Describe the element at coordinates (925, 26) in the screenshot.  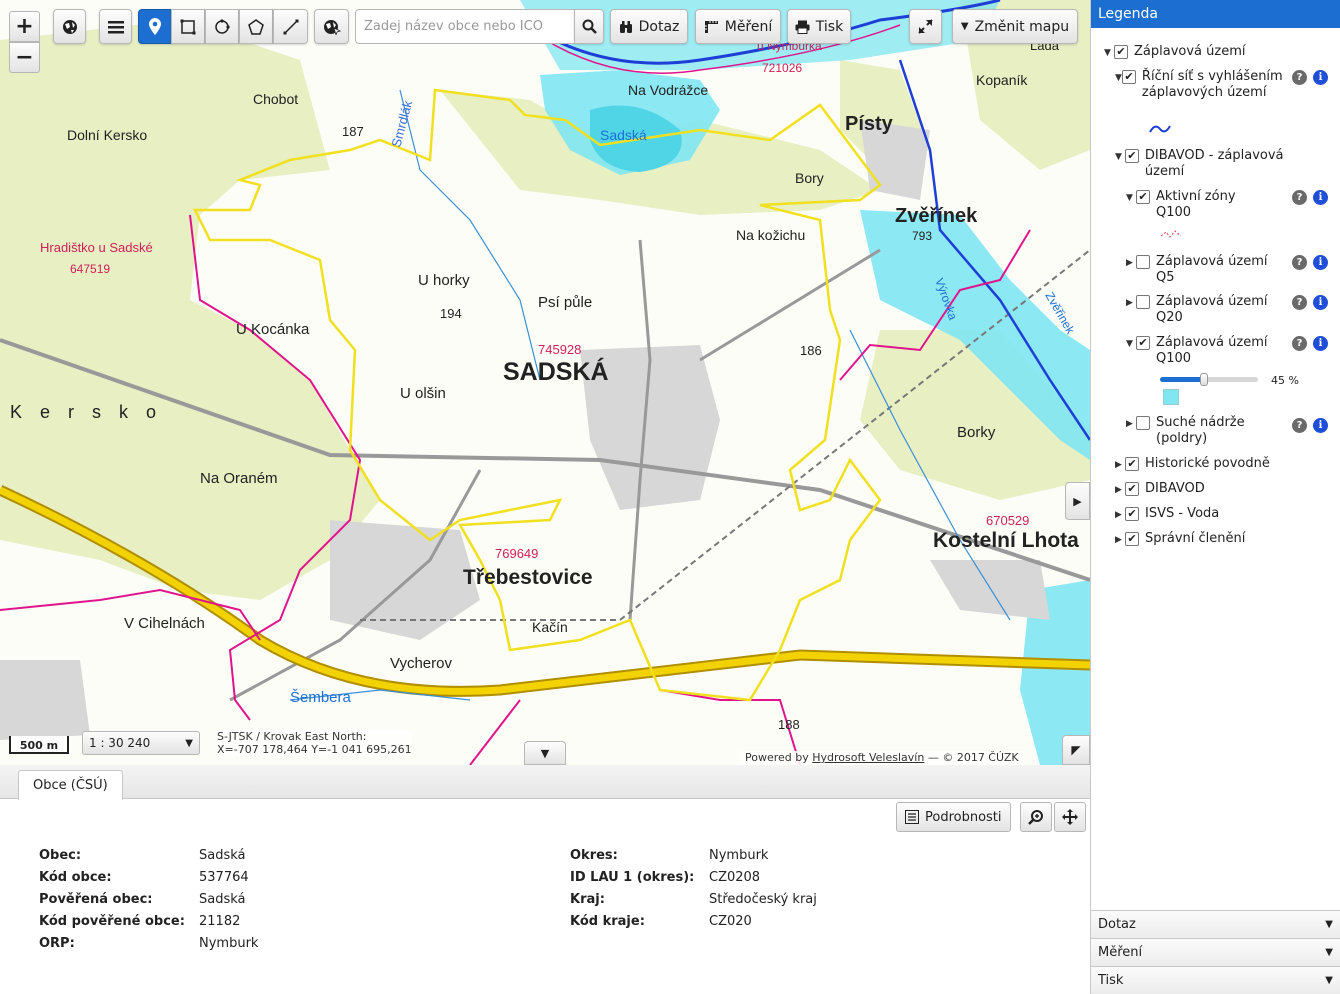
I see `fullscreen-button` at that location.